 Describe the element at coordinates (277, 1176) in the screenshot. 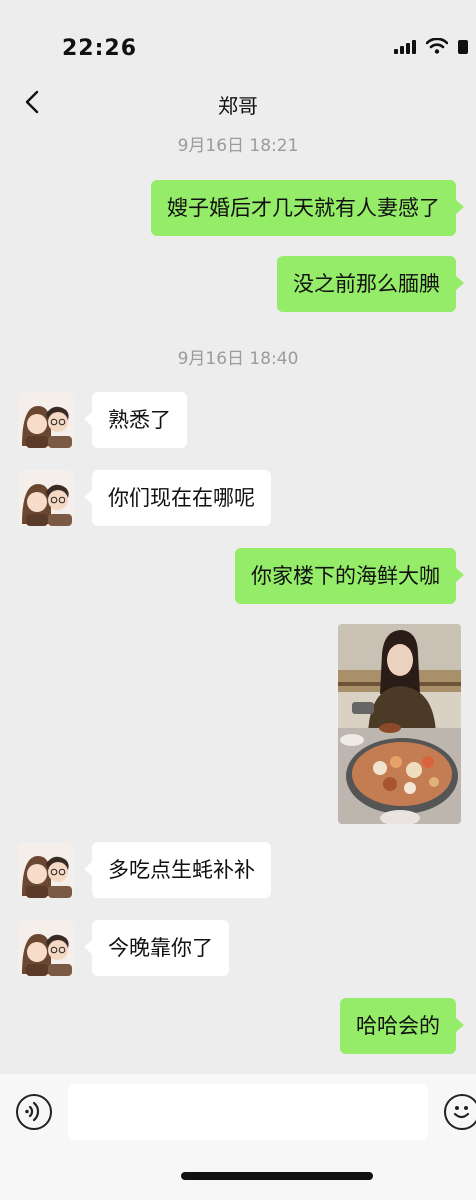

I see `home-indicator` at that location.